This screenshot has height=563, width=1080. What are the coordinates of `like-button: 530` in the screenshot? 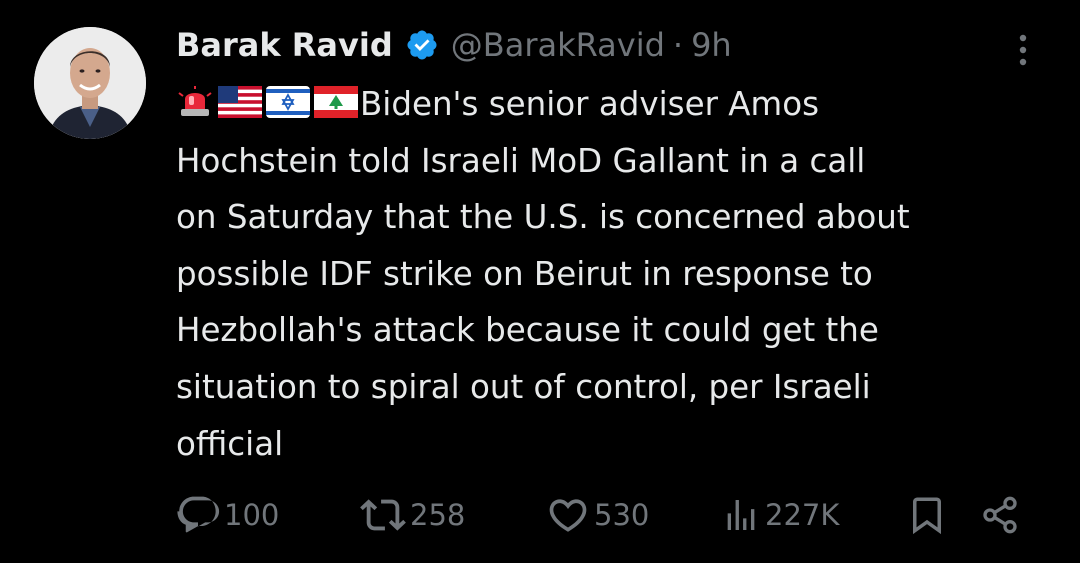 It's located at (597, 515).